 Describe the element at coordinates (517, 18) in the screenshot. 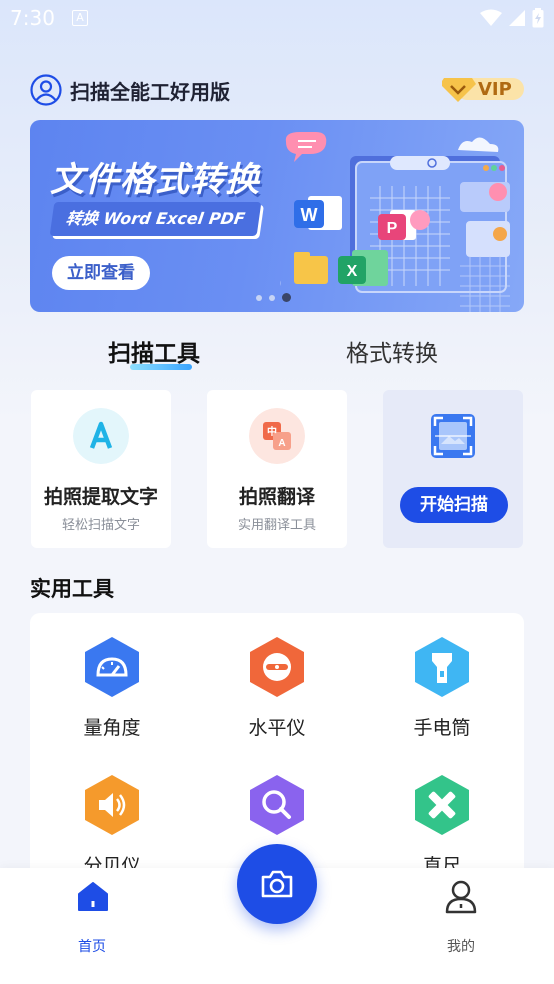

I see `signal-icon` at that location.